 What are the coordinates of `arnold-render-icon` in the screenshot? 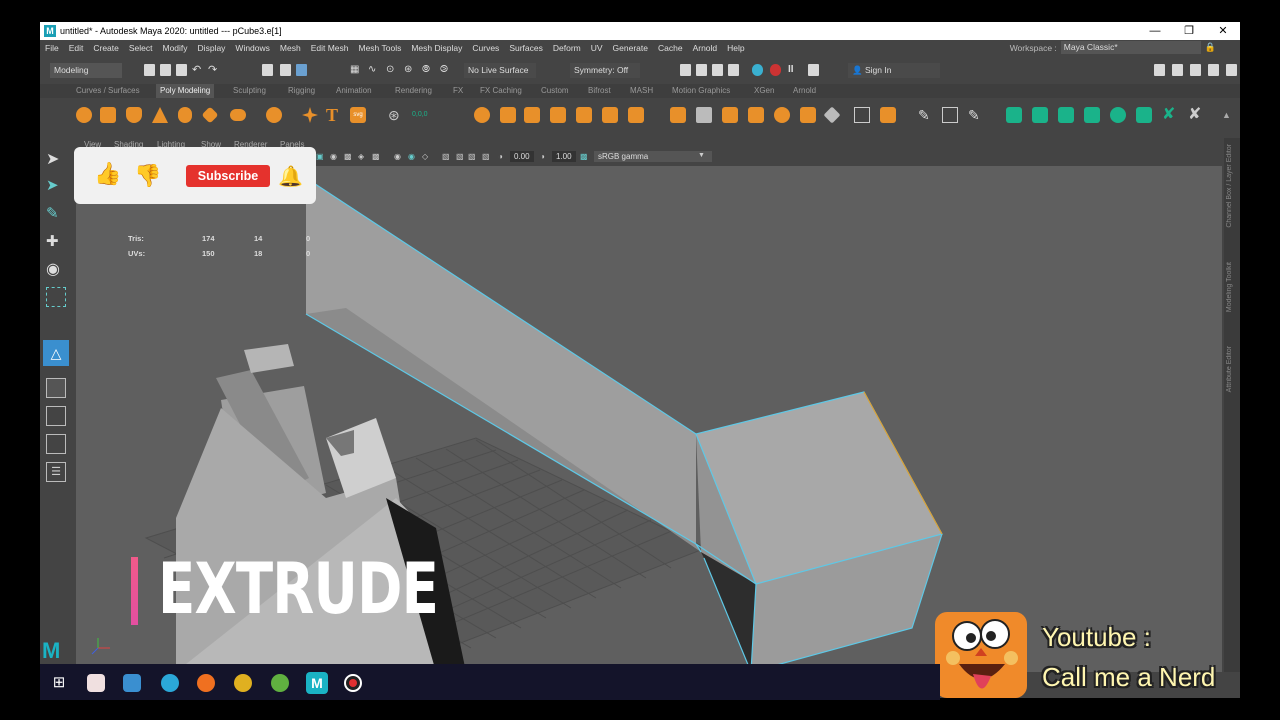 It's located at (775, 70).